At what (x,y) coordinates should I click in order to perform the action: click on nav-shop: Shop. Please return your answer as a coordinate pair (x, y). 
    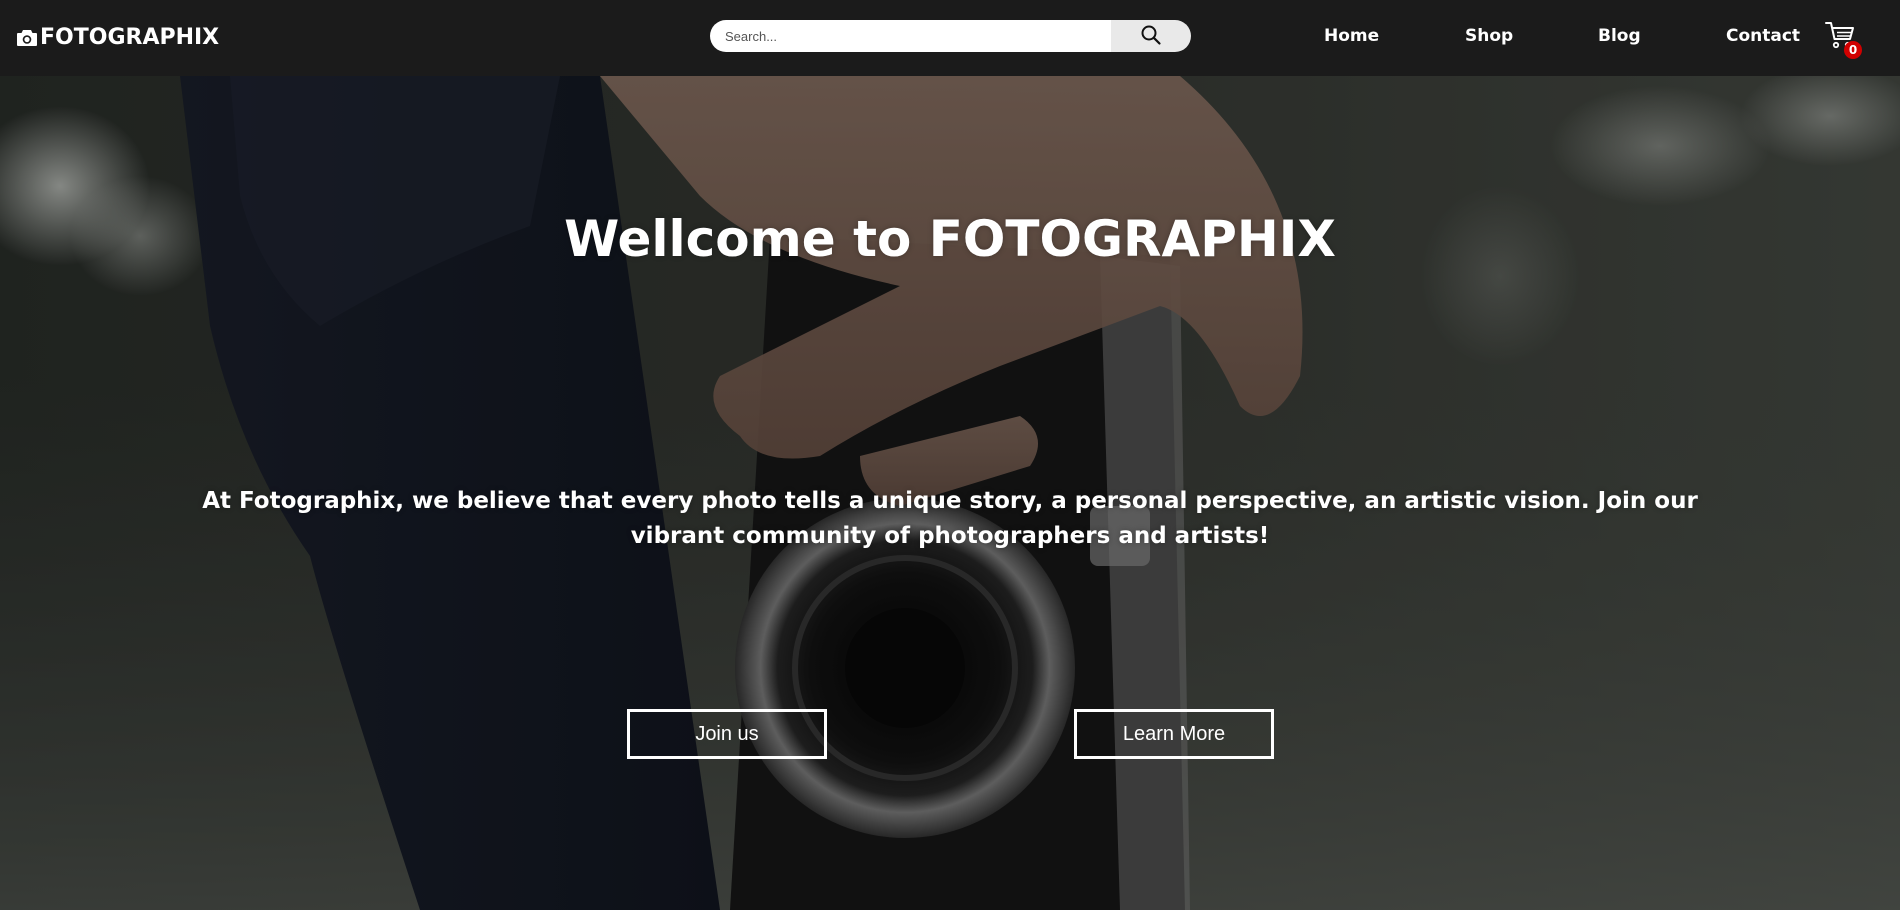
    Looking at the image, I should click on (1489, 36).